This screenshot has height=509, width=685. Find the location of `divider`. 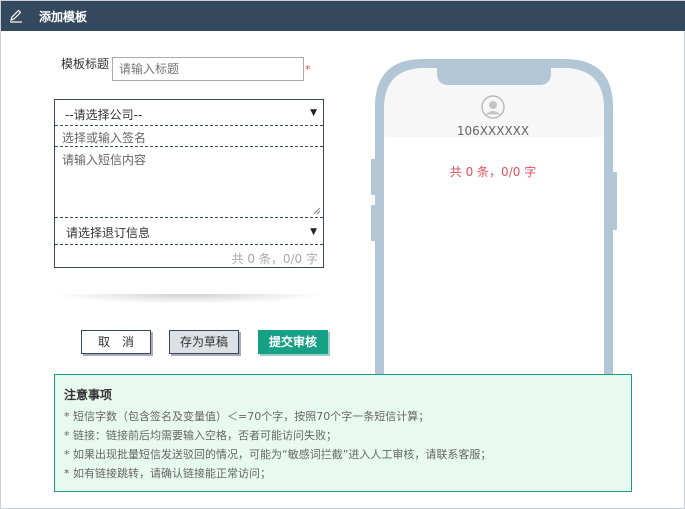

divider is located at coordinates (188, 299).